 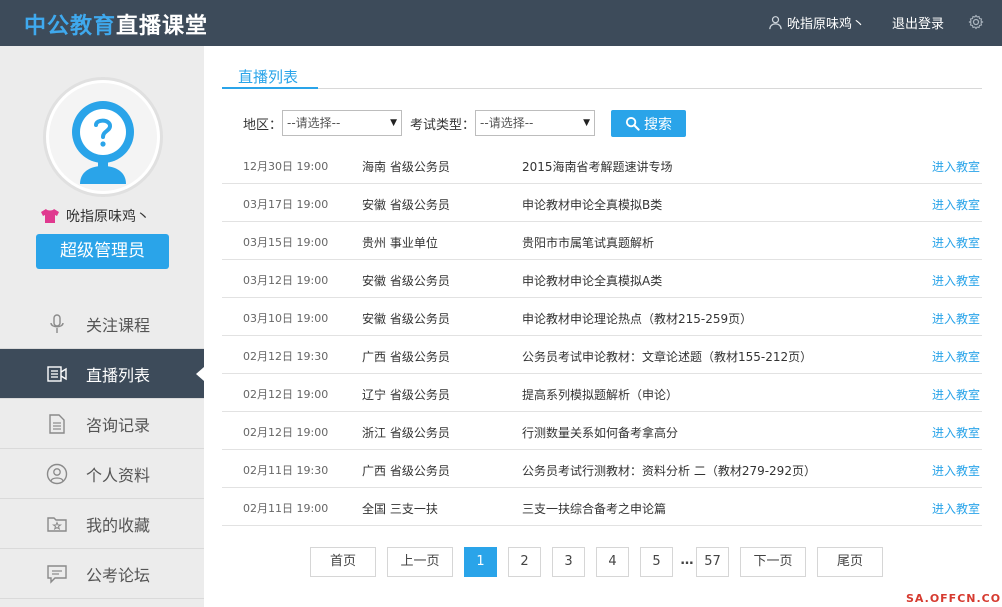 I want to click on sidebar-item-favorites: 我的收藏, so click(x=102, y=524).